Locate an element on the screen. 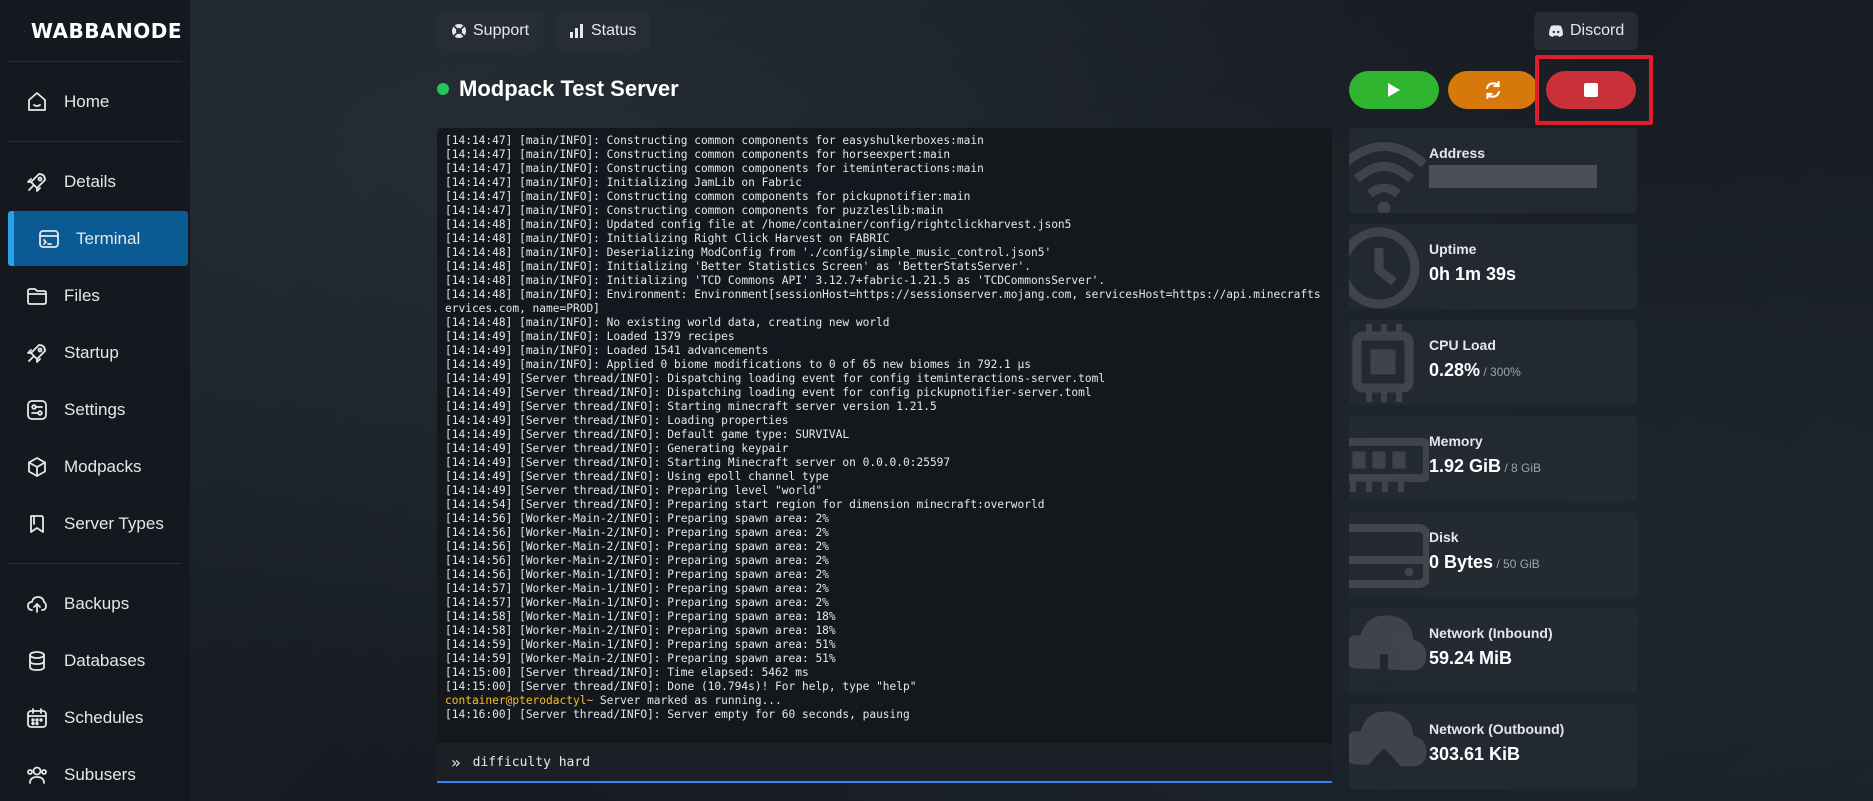  sidebar-item-server-types: Server Types is located at coordinates (95, 523).